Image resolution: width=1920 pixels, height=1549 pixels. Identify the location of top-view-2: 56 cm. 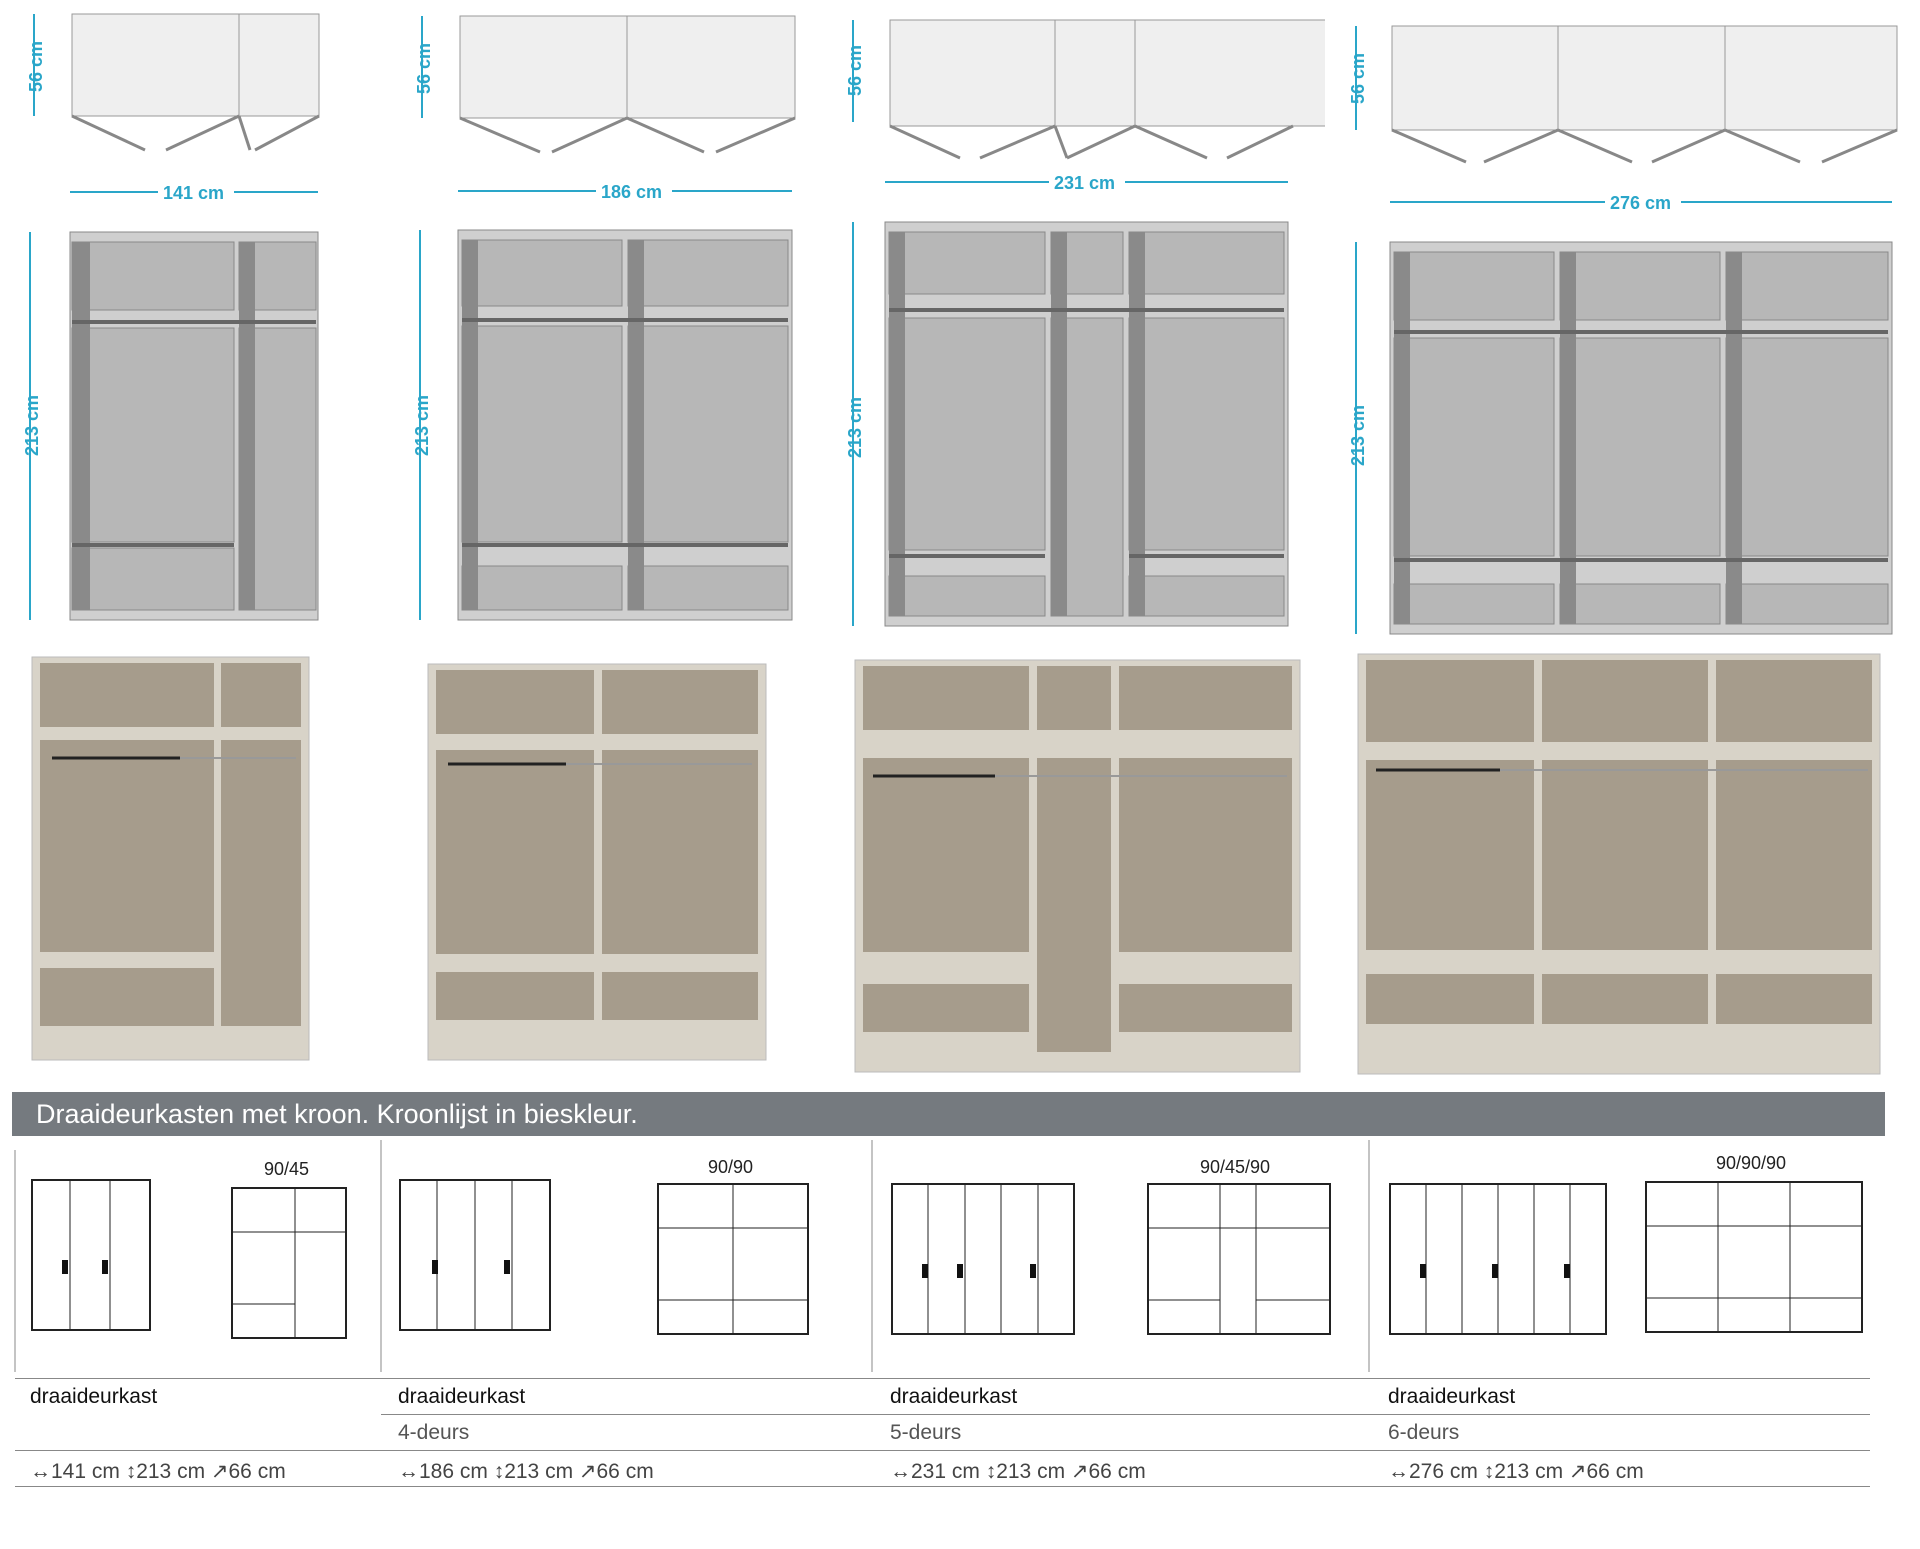
(605, 84).